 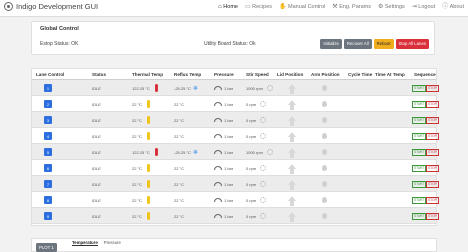 I want to click on col-header-reflux-temp: Reflux Temp, so click(x=187, y=74).